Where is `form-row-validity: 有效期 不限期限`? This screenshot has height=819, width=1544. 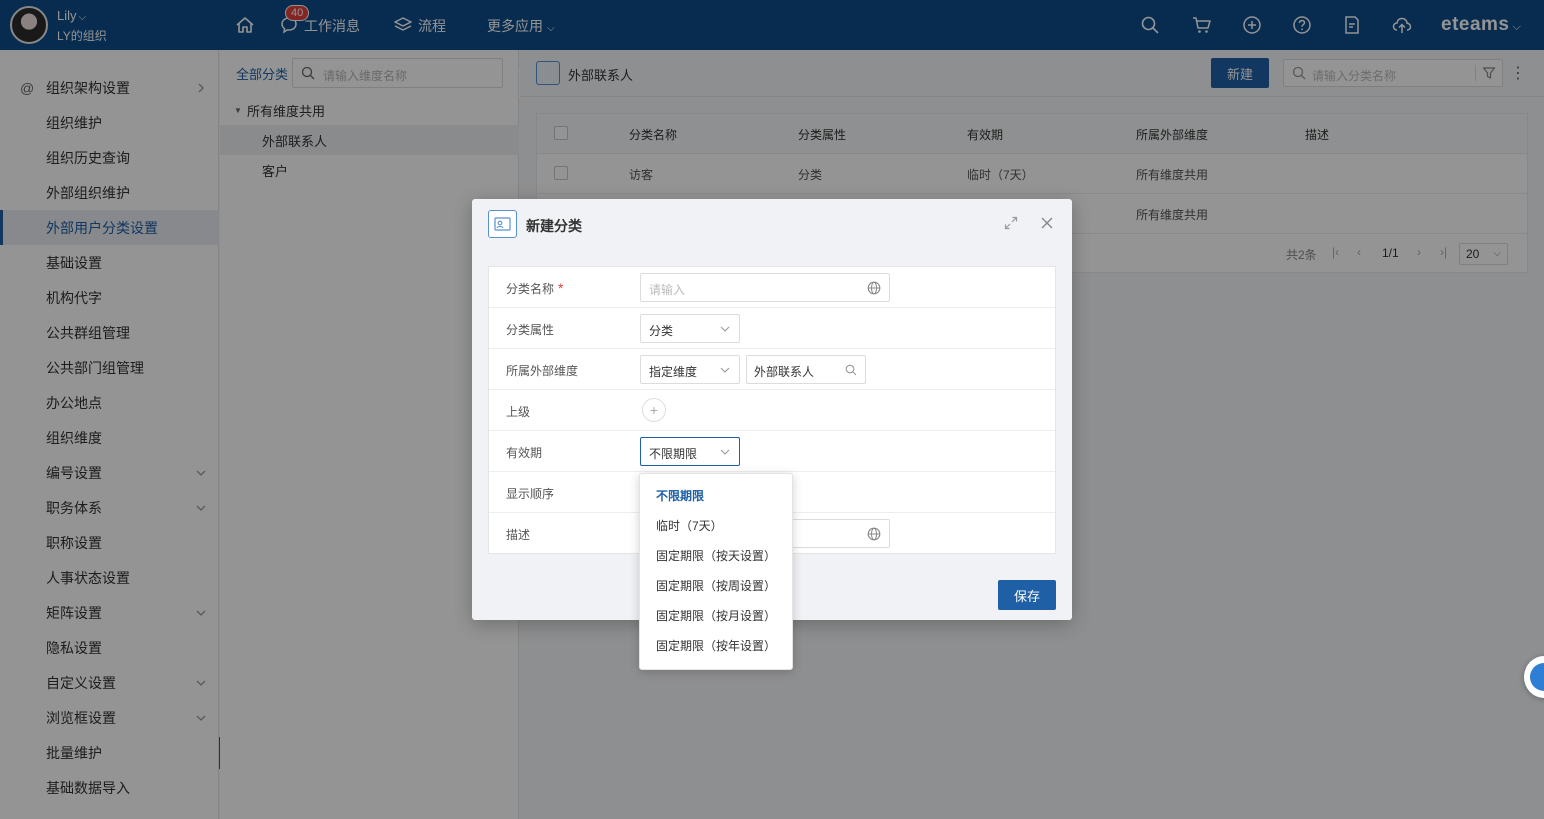
form-row-validity: 有效期 不限期限 is located at coordinates (772, 451).